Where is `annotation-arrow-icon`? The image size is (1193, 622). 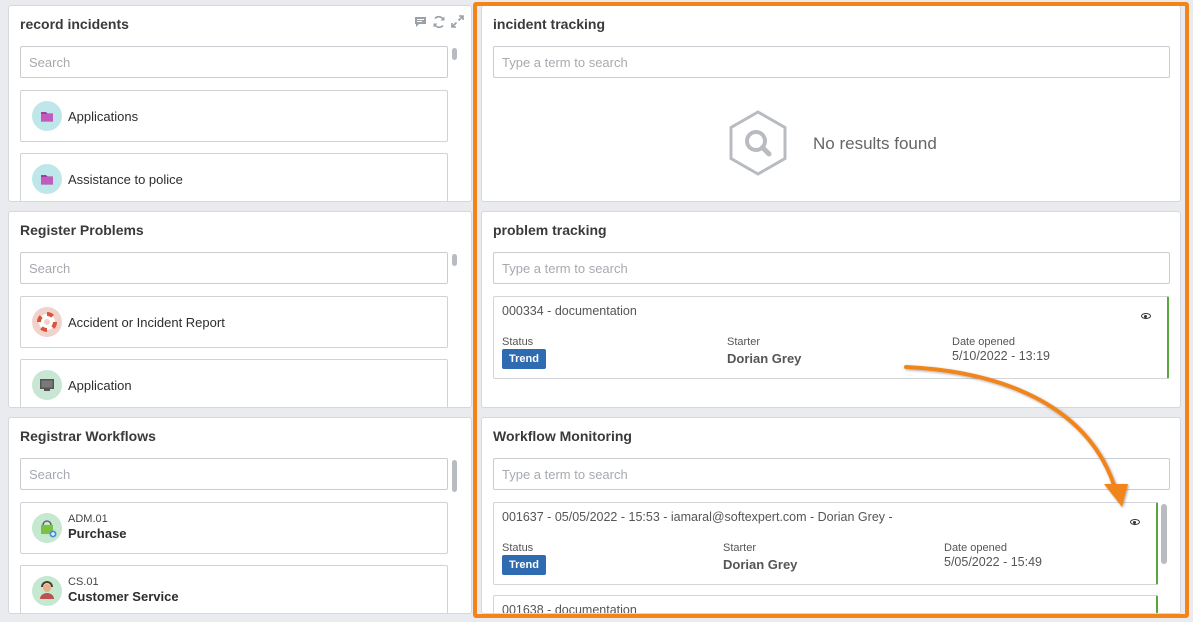
annotation-arrow-icon is located at coordinates (1016, 436).